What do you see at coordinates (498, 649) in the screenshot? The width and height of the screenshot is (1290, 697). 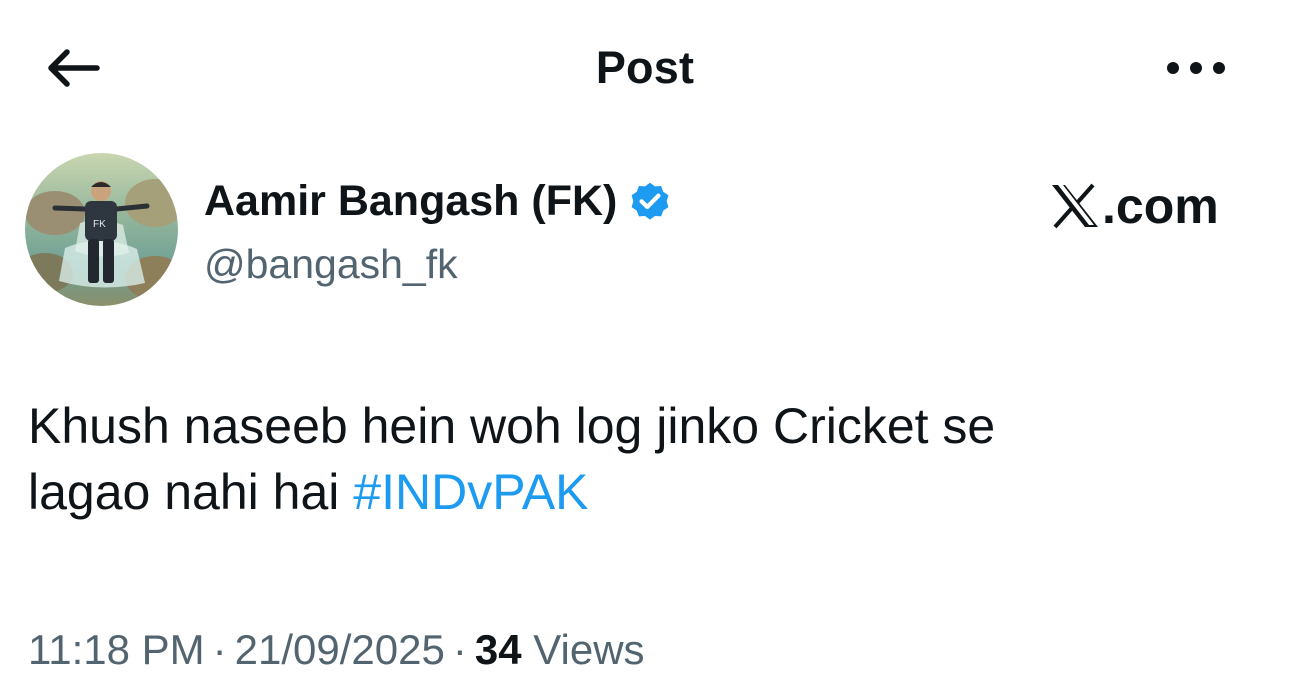 I see `views-count: 34` at bounding box center [498, 649].